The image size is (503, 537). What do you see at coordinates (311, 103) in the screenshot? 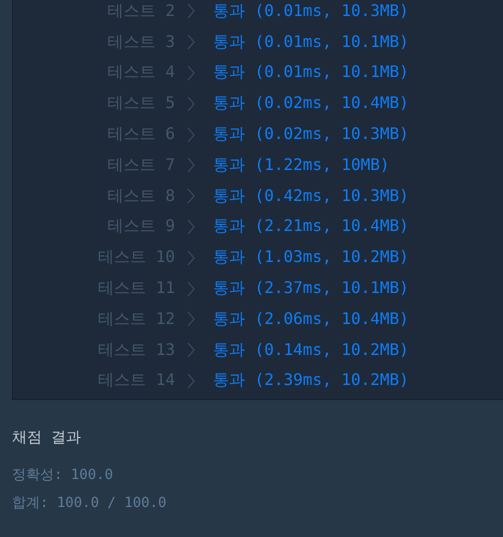
I see `test-result: 통과 (0.02ms, 10.4MB)` at bounding box center [311, 103].